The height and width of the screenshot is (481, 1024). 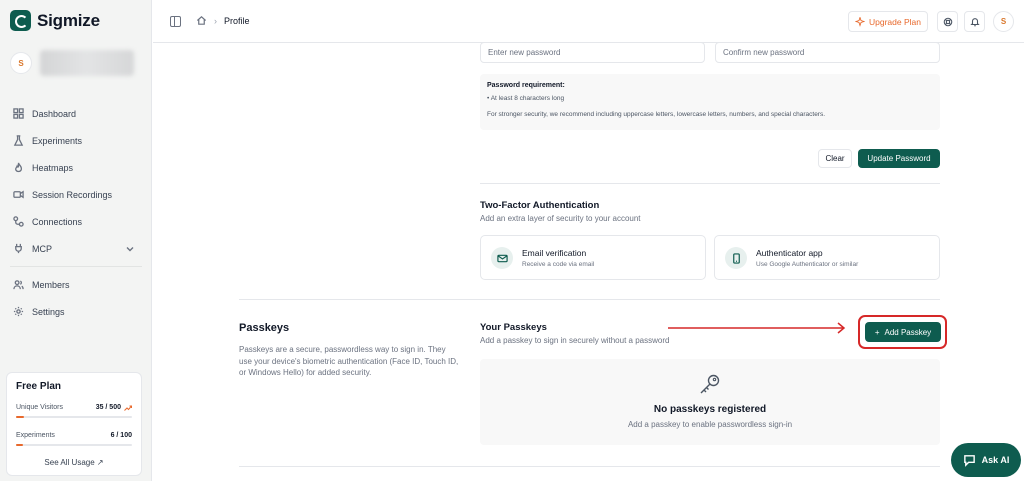 What do you see at coordinates (74, 462) in the screenshot?
I see `see-all-usage-link: See All Usage ↗` at bounding box center [74, 462].